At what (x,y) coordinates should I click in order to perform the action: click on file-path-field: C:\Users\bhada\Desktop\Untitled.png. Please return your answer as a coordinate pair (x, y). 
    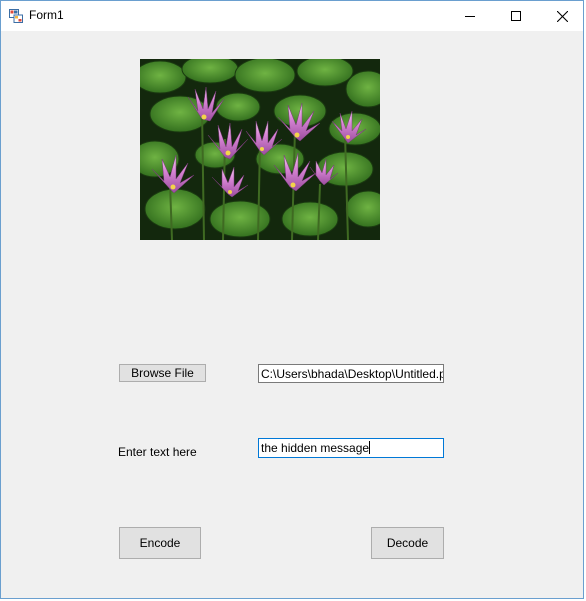
    Looking at the image, I should click on (351, 373).